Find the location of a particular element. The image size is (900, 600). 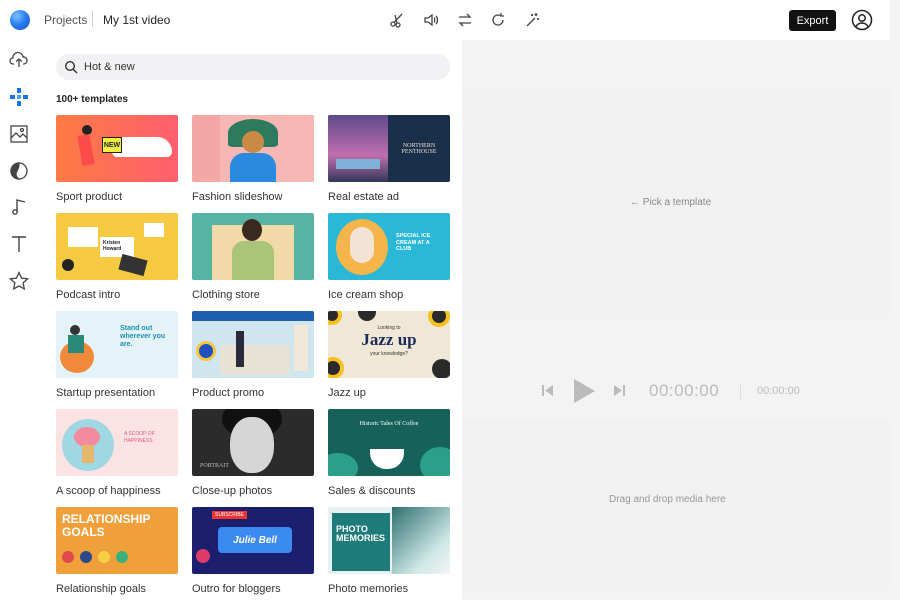

template-label: Fashion slideshow is located at coordinates (237, 197).